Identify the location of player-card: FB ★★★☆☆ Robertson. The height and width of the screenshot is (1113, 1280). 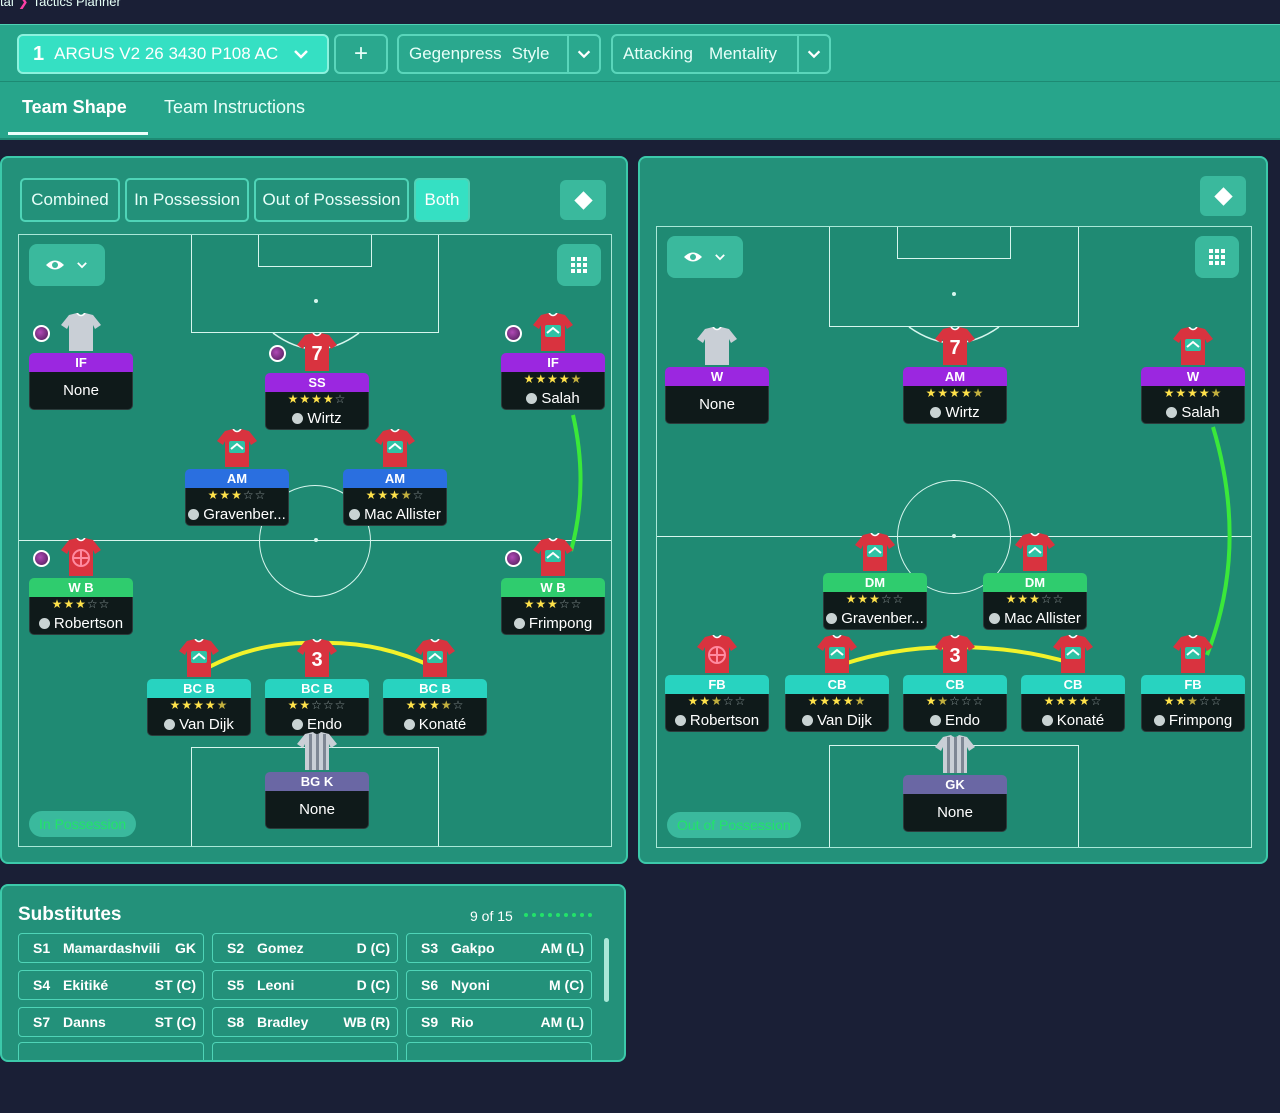
(717, 703).